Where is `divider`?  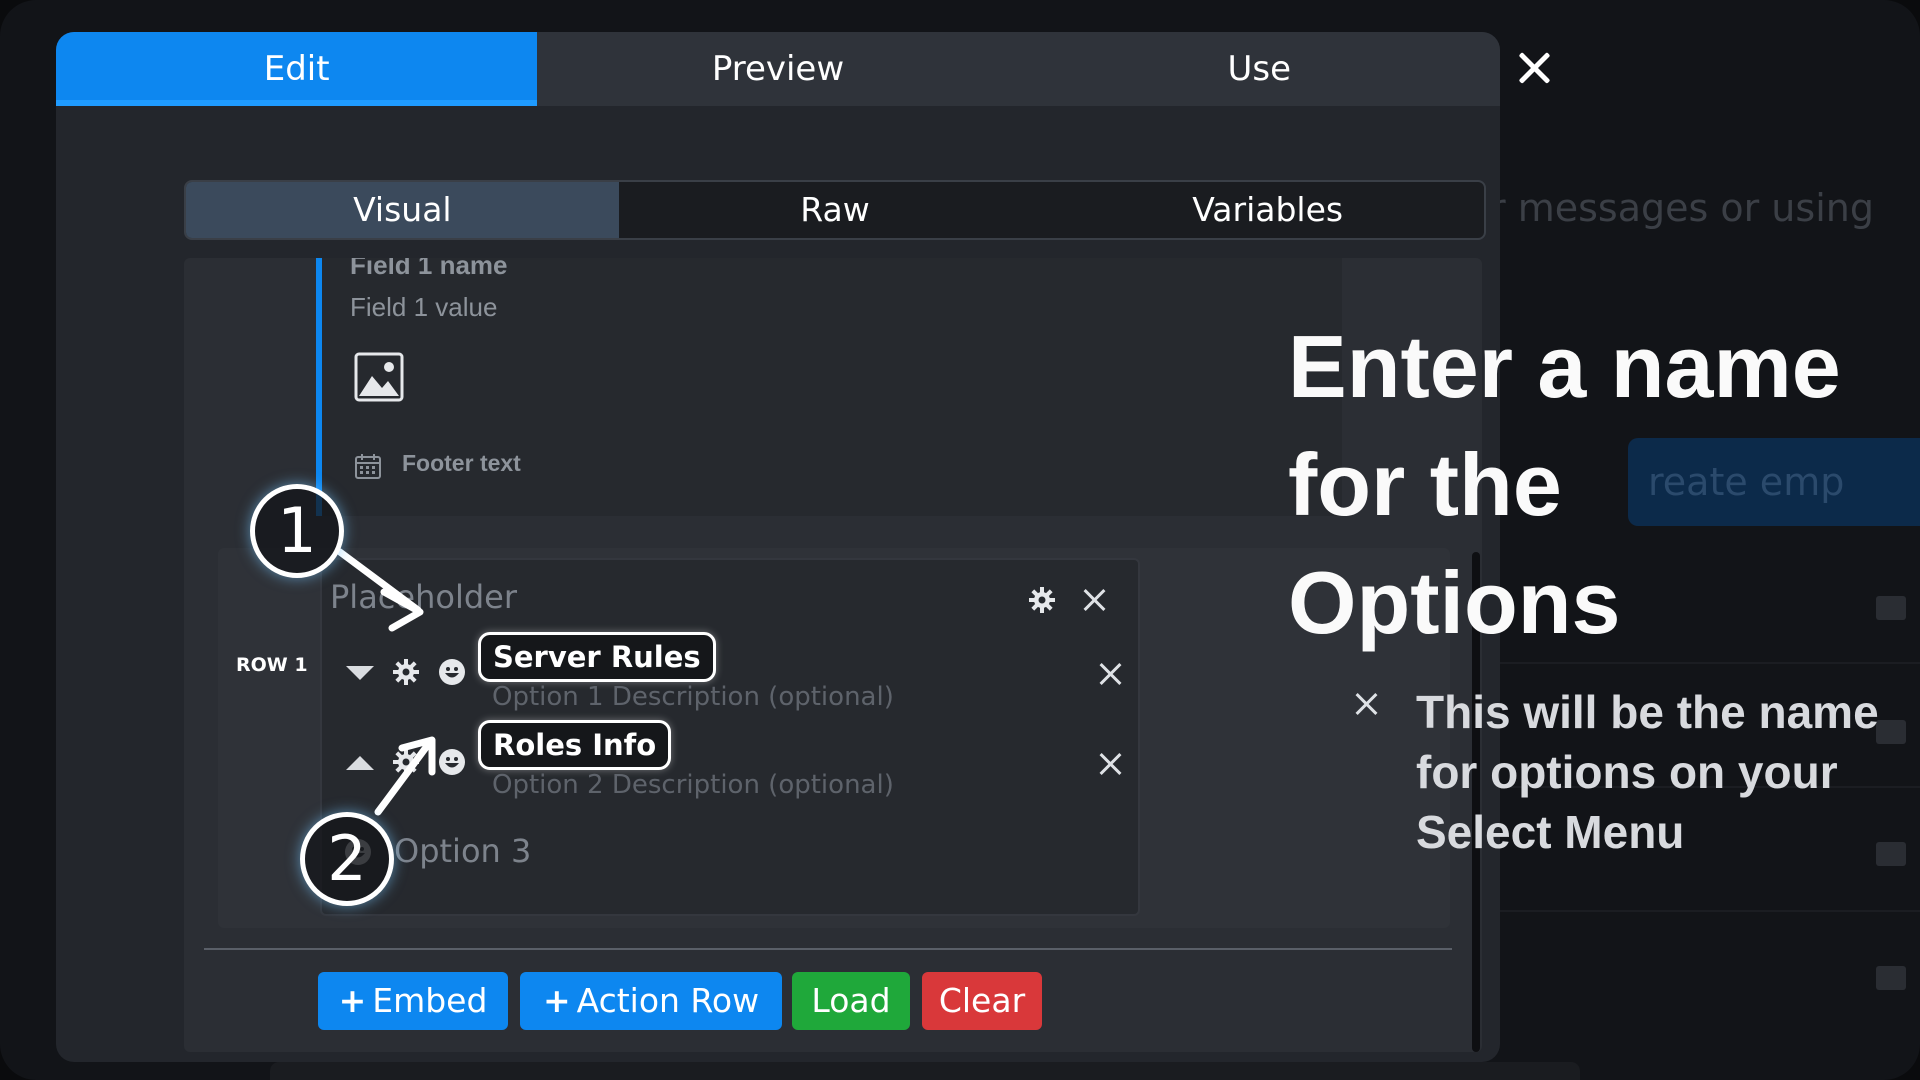 divider is located at coordinates (828, 949).